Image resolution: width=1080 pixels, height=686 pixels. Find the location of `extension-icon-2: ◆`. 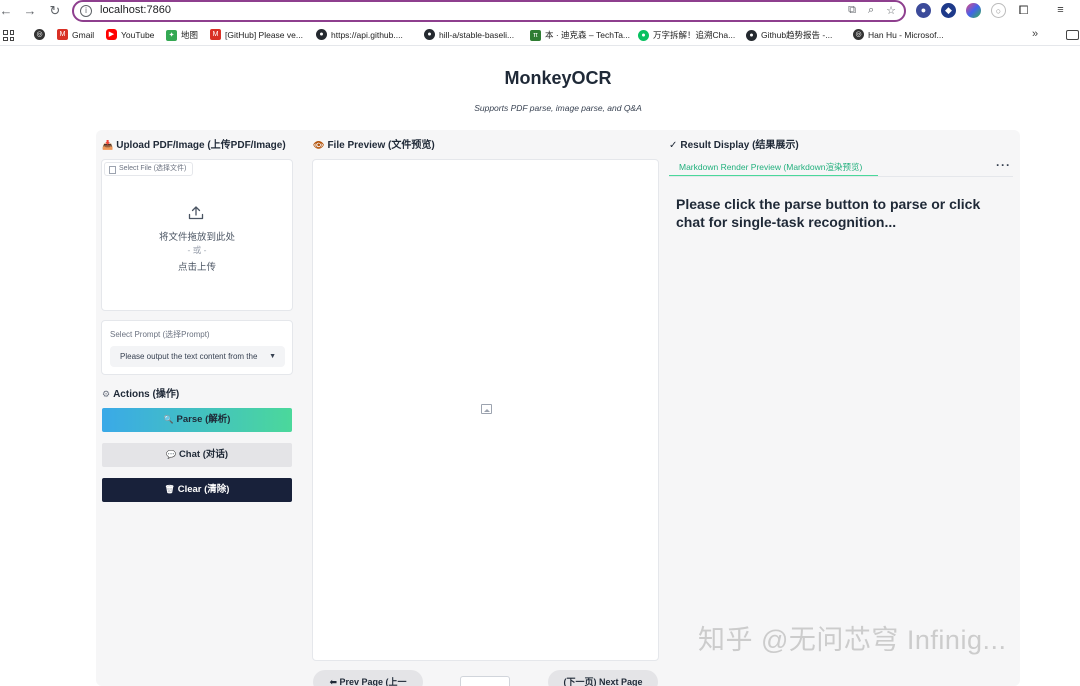

extension-icon-2: ◆ is located at coordinates (948, 10).